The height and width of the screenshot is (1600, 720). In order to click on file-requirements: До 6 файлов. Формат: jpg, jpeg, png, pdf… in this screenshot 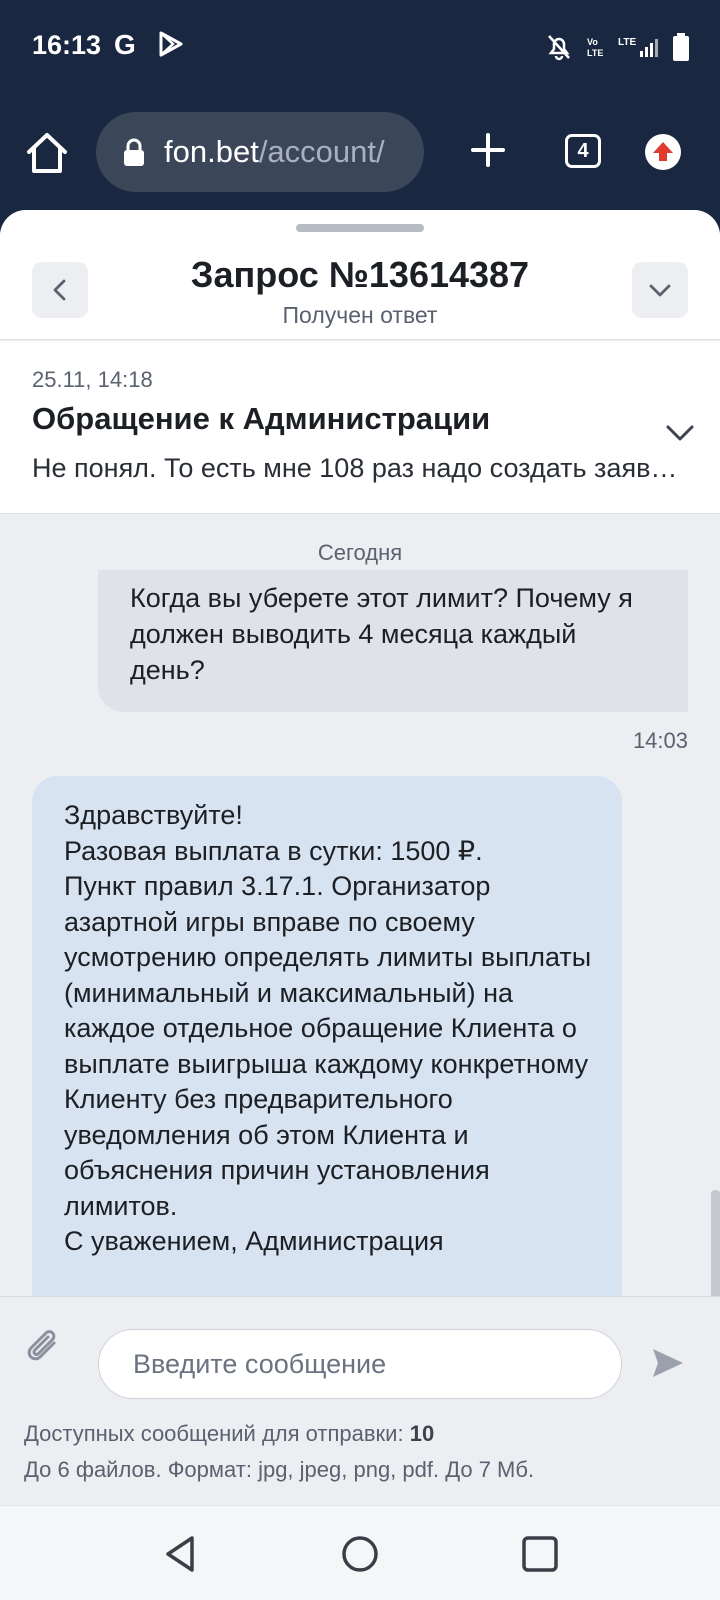, I will do `click(279, 1469)`.